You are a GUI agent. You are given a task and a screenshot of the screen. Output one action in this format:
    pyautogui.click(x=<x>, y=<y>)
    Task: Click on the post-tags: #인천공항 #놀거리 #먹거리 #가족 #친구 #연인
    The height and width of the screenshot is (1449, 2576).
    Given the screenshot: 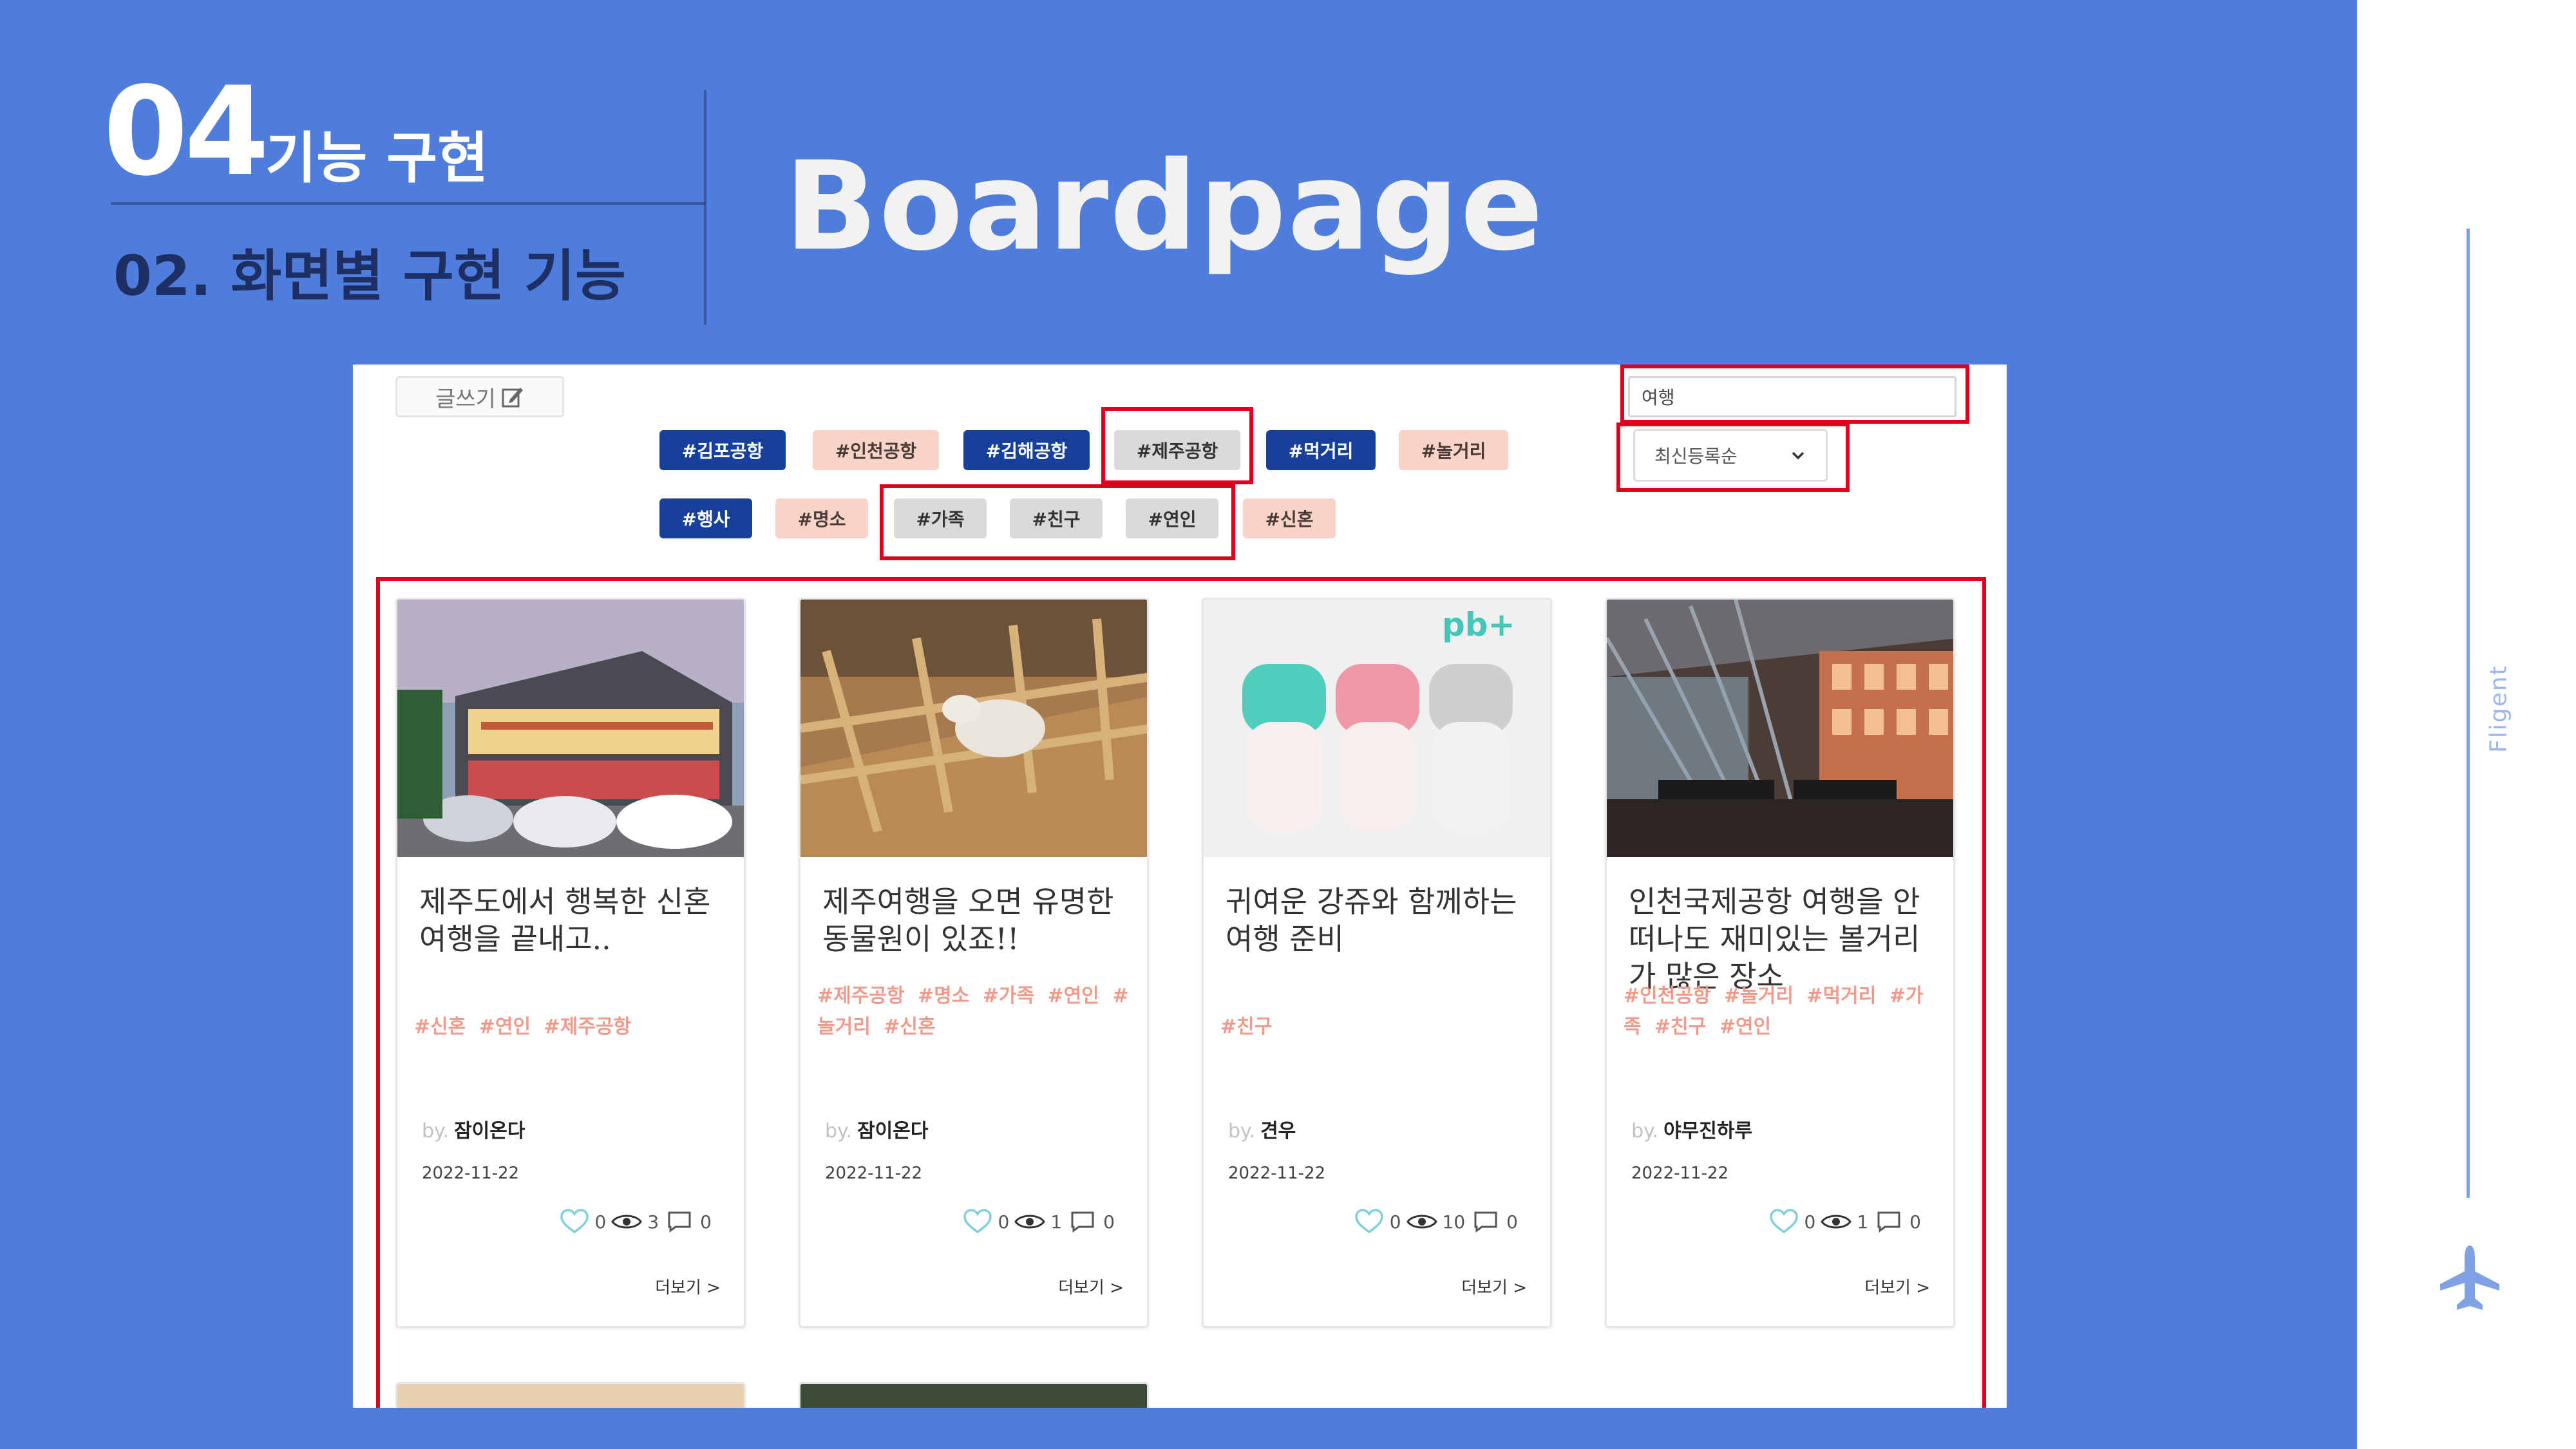 What is the action you would take?
    pyautogui.click(x=1774, y=1011)
    